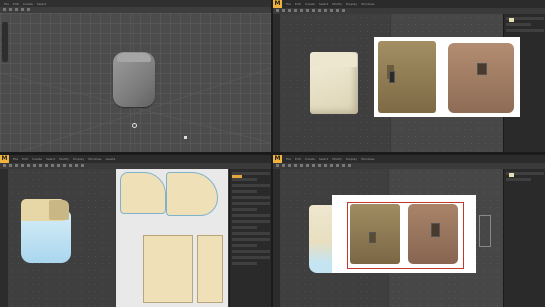  What do you see at coordinates (168, 269) in the screenshot?
I see `pattern-piece-front` at bounding box center [168, 269].